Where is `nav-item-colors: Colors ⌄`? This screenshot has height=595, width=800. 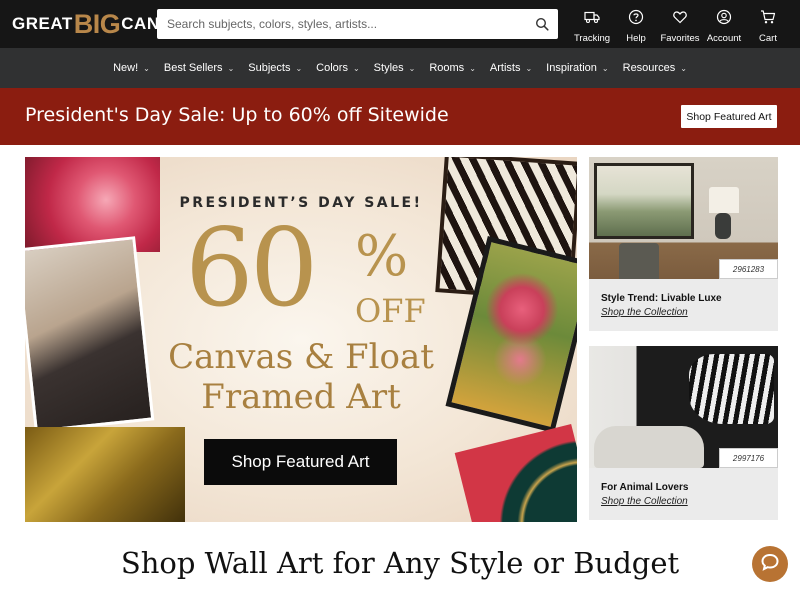 nav-item-colors: Colors ⌄ is located at coordinates (338, 68).